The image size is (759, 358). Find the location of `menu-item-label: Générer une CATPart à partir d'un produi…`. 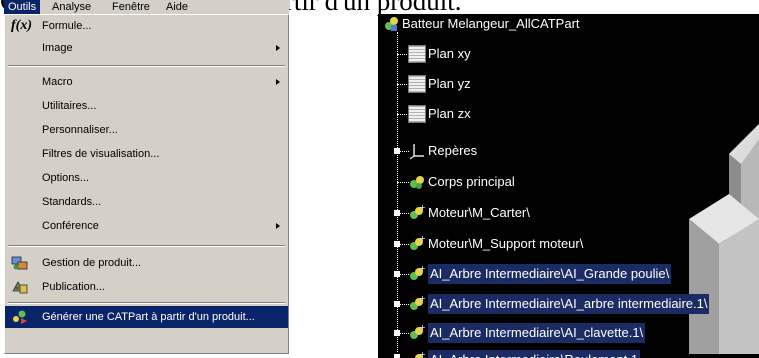

menu-item-label: Générer une CATPart à partir d'un produi… is located at coordinates (148, 317).